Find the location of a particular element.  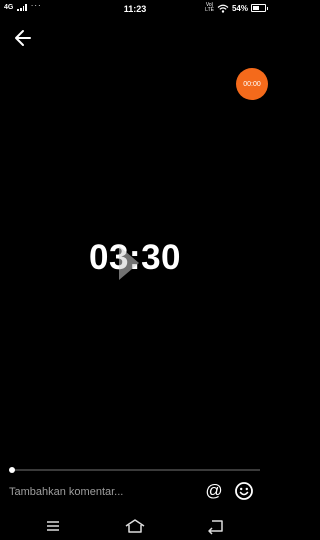

video-progress-bar is located at coordinates (135, 470).